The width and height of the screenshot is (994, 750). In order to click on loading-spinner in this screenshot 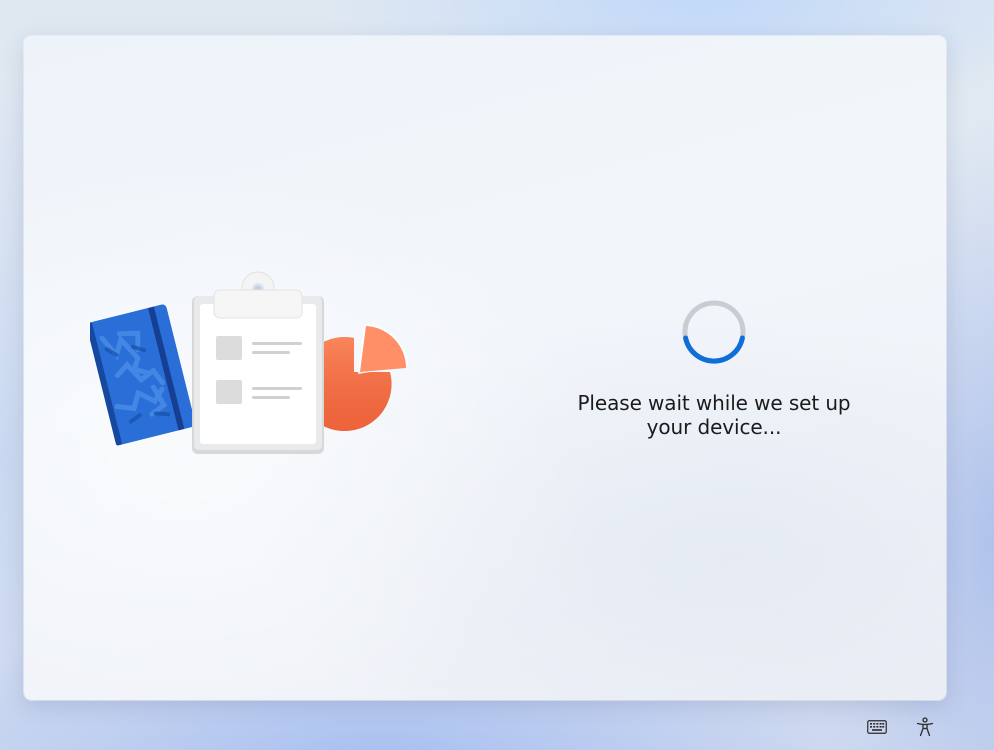, I will do `click(714, 332)`.